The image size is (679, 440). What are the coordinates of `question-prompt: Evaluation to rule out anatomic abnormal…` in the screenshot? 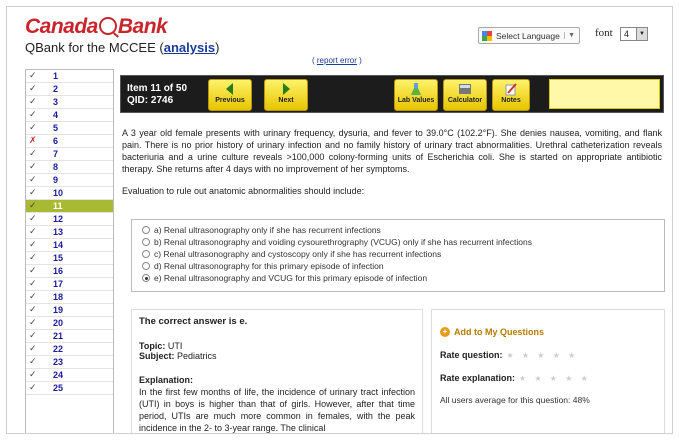 It's located at (243, 191).